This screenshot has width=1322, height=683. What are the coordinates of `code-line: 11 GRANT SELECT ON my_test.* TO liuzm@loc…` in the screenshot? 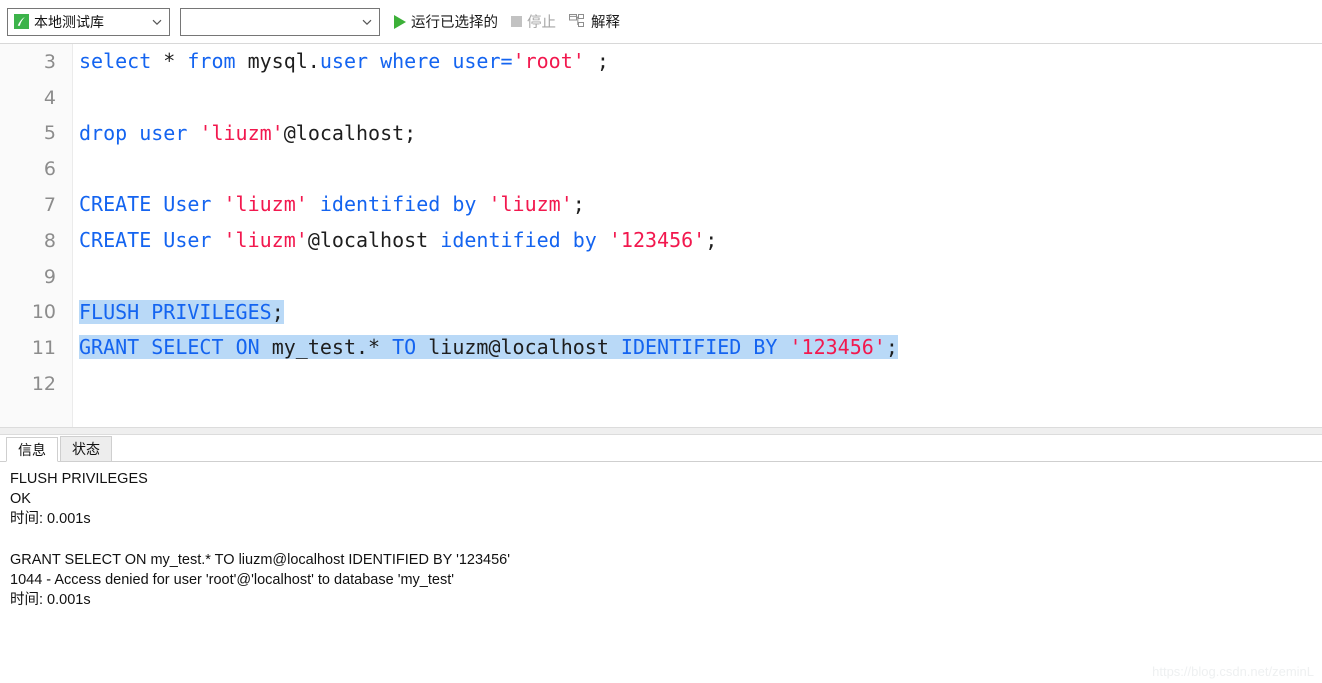 It's located at (661, 348).